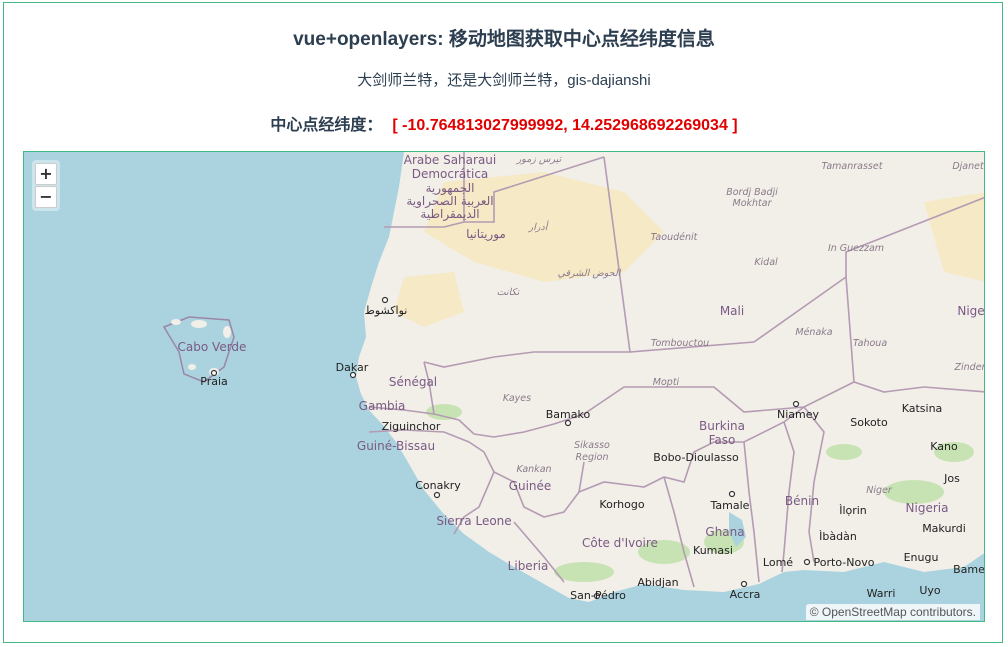 The image size is (1008, 647). What do you see at coordinates (530, 486) in the screenshot?
I see `country-label: Guinée` at bounding box center [530, 486].